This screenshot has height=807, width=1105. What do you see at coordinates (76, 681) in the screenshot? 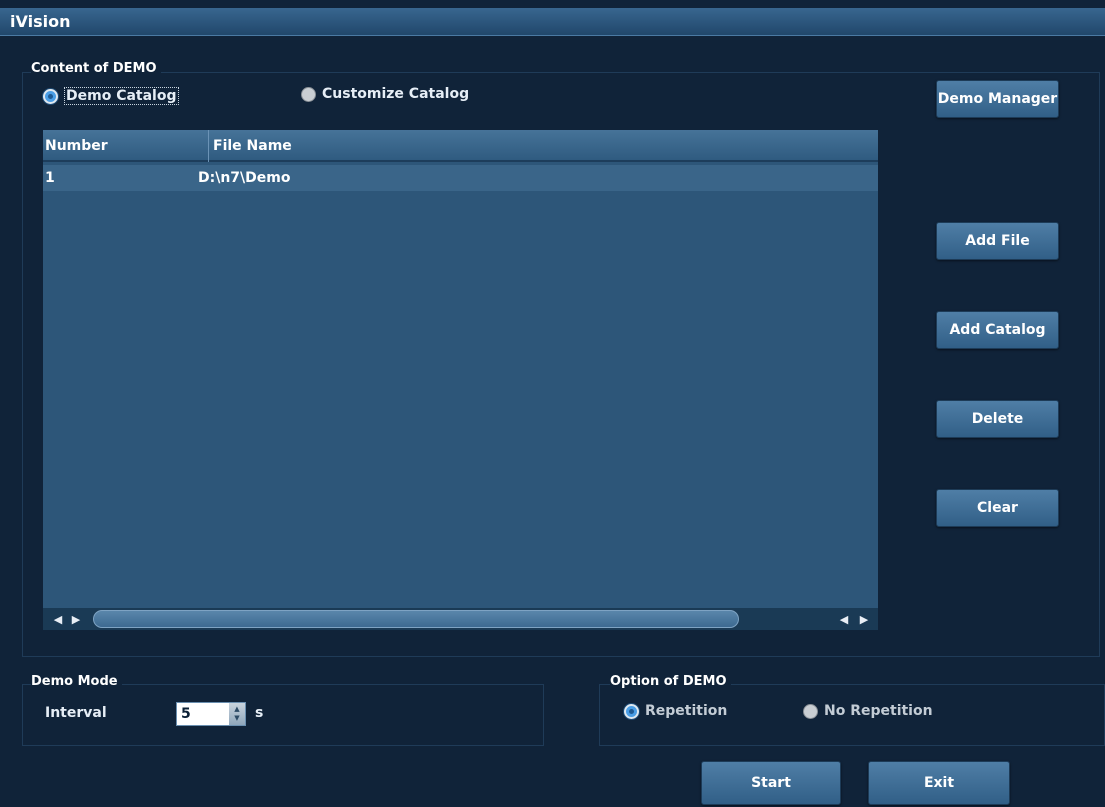
I see `demo-mode-label: Demo Mode` at bounding box center [76, 681].